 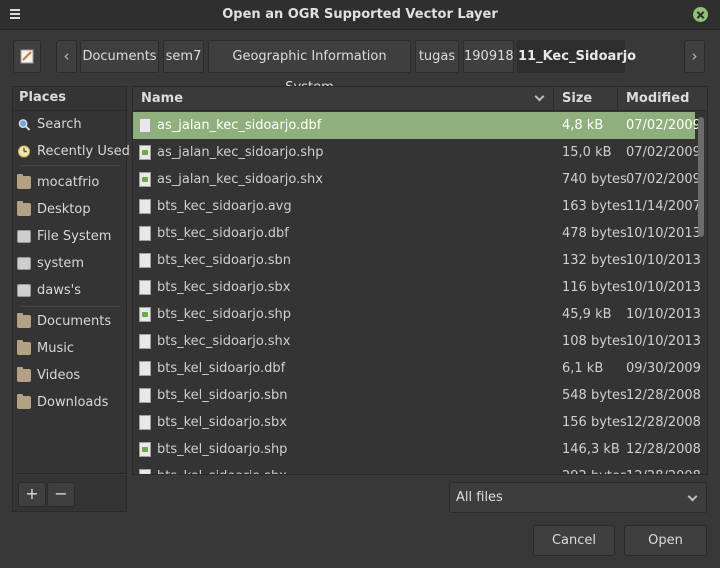 I want to click on search-icon, so click(x=24, y=125).